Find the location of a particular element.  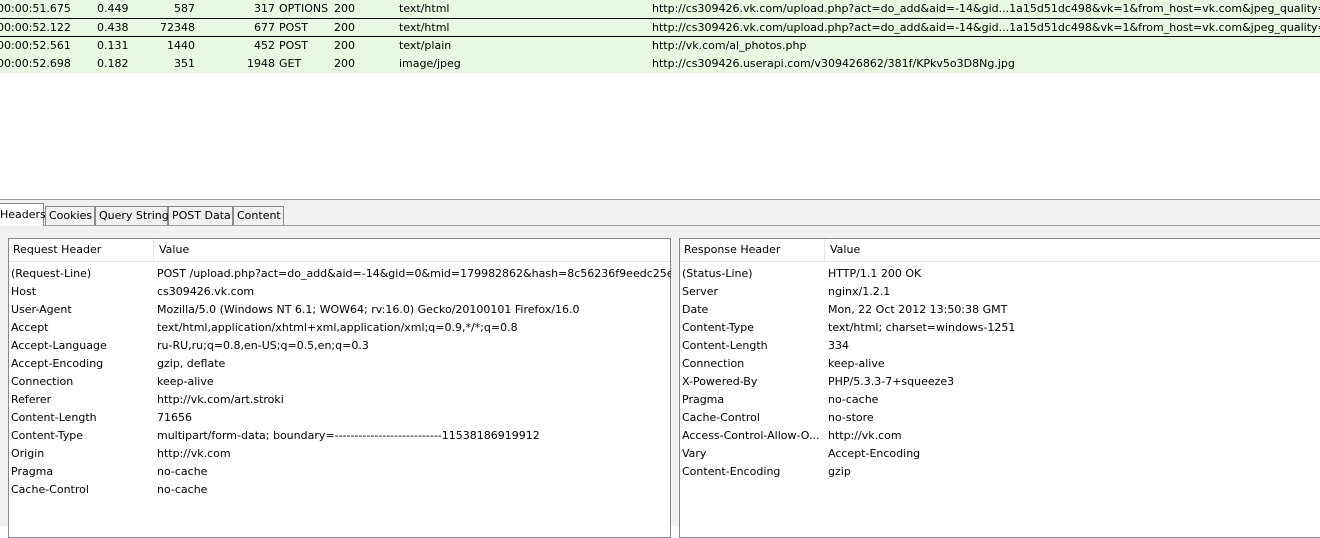

header-name: Host is located at coordinates (24, 291).